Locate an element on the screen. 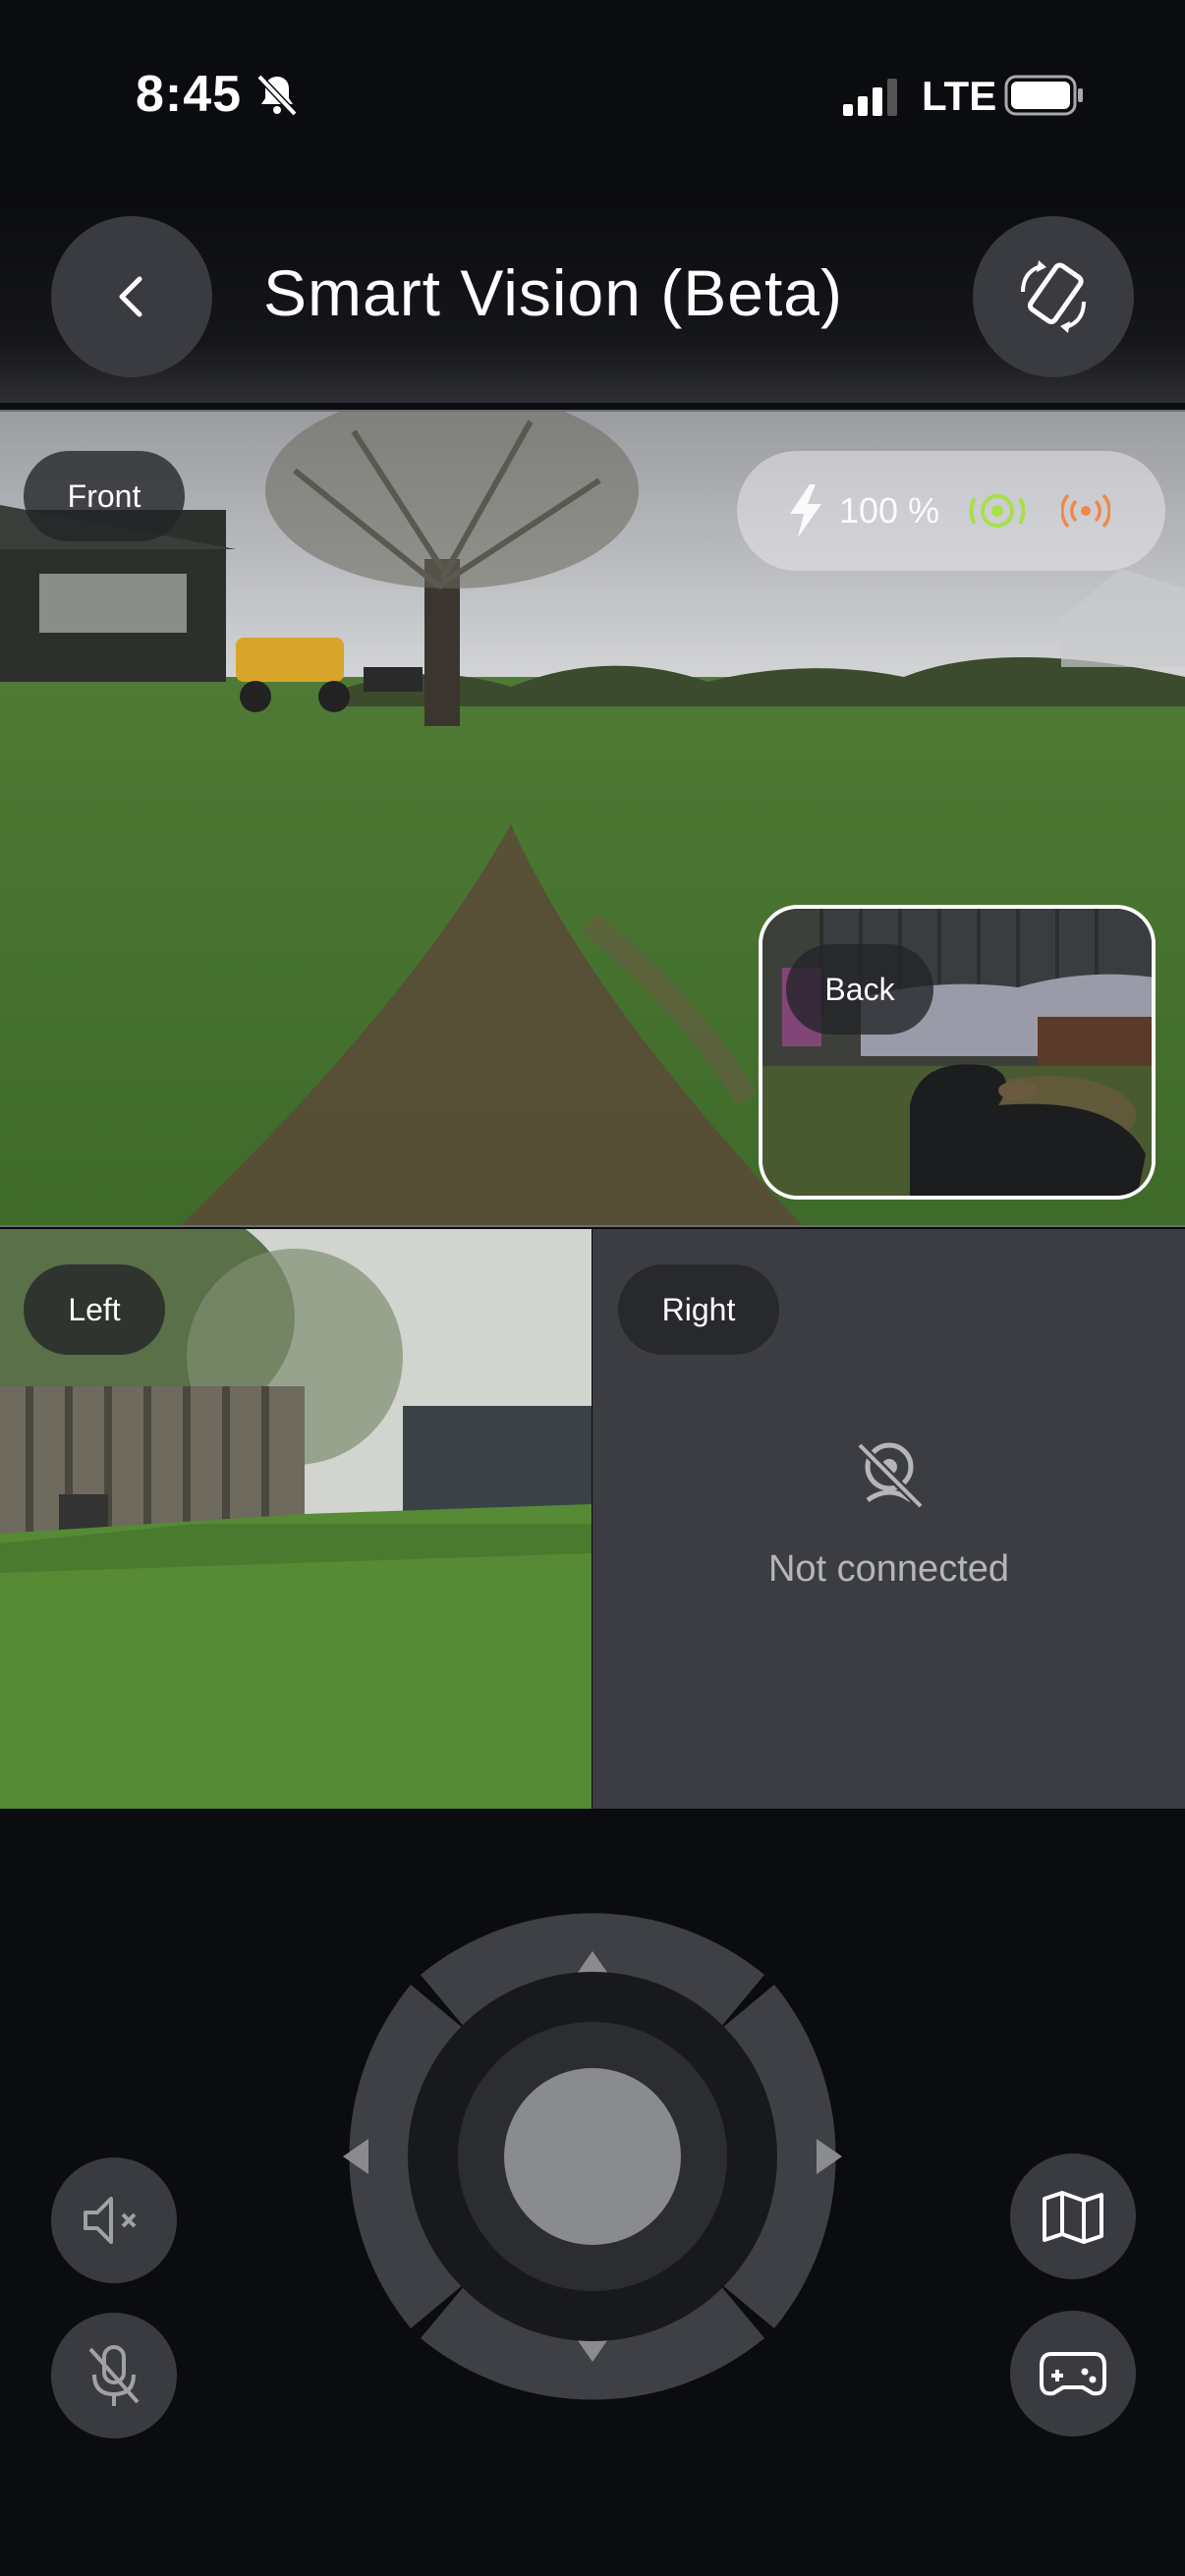  status-time: 8:45 is located at coordinates (190, 94).